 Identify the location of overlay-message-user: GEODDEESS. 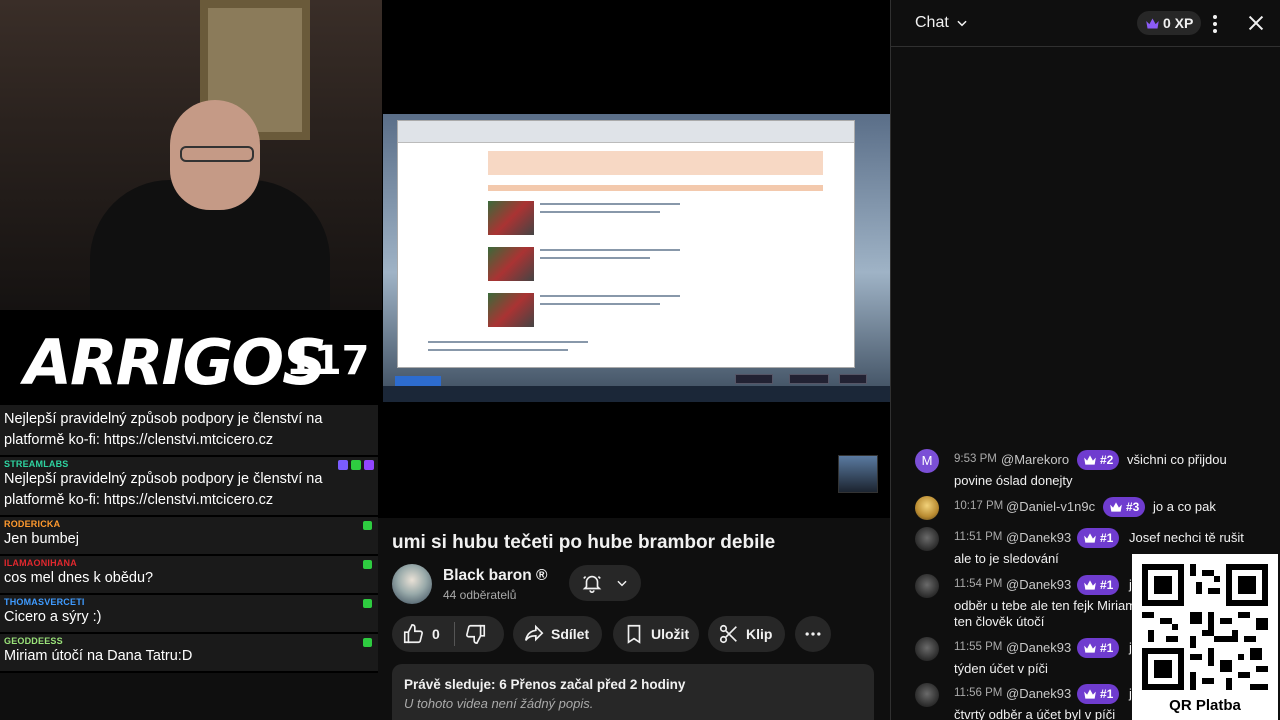
(33, 641).